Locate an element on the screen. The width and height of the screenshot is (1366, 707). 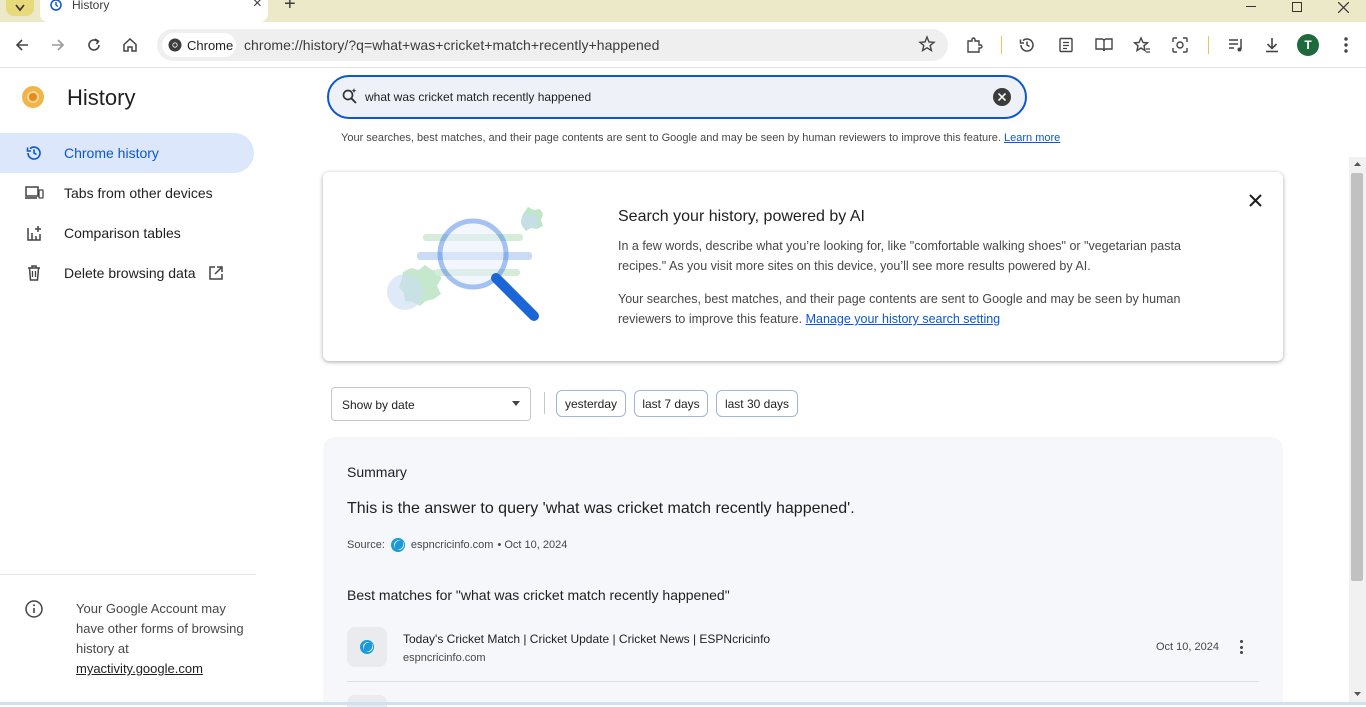
bookmark-star-icon is located at coordinates (927, 46).